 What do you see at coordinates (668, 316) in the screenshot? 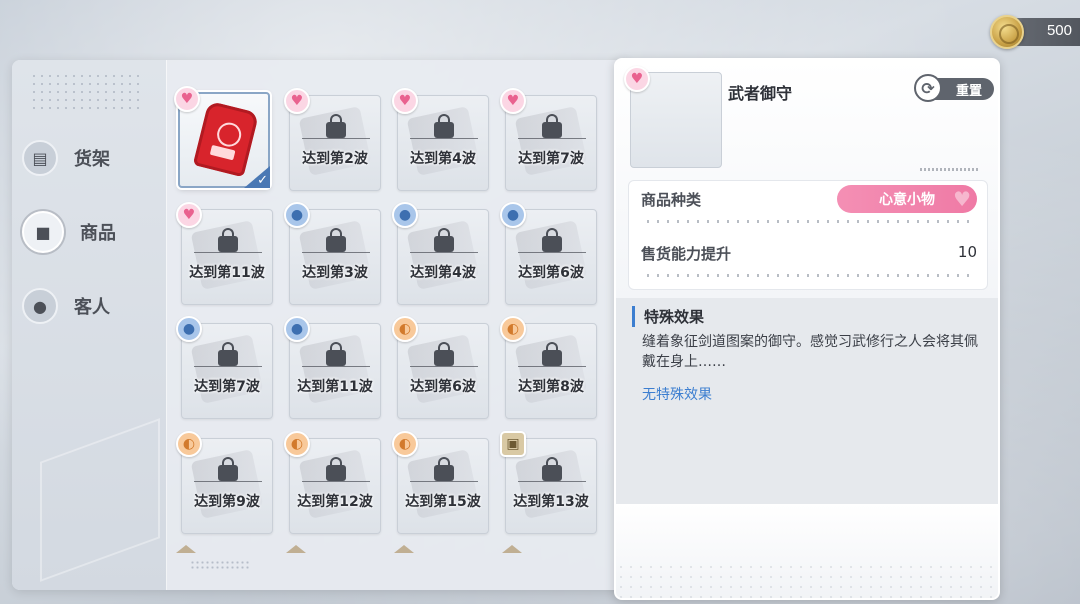
I see `effect-title: 特殊效果` at bounding box center [668, 316].